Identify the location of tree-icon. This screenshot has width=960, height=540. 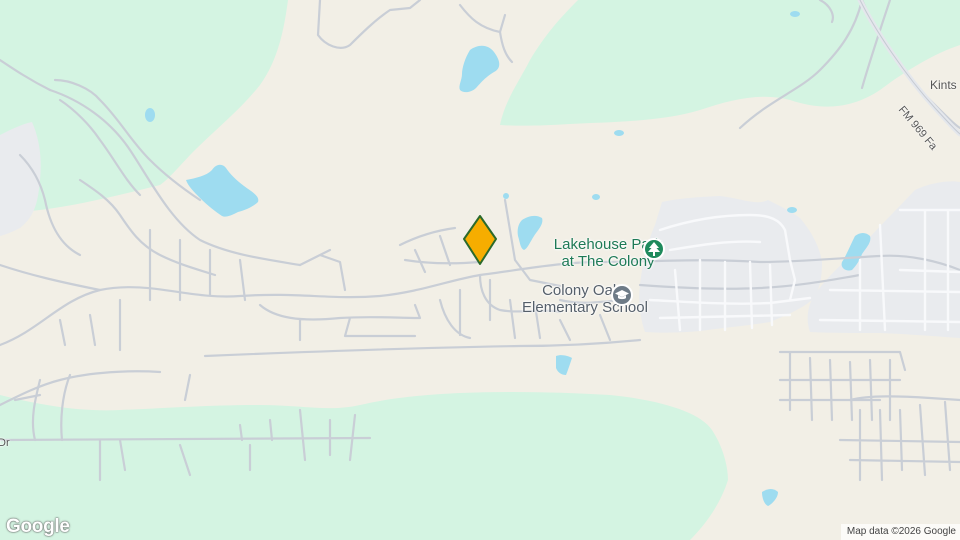
(654, 249).